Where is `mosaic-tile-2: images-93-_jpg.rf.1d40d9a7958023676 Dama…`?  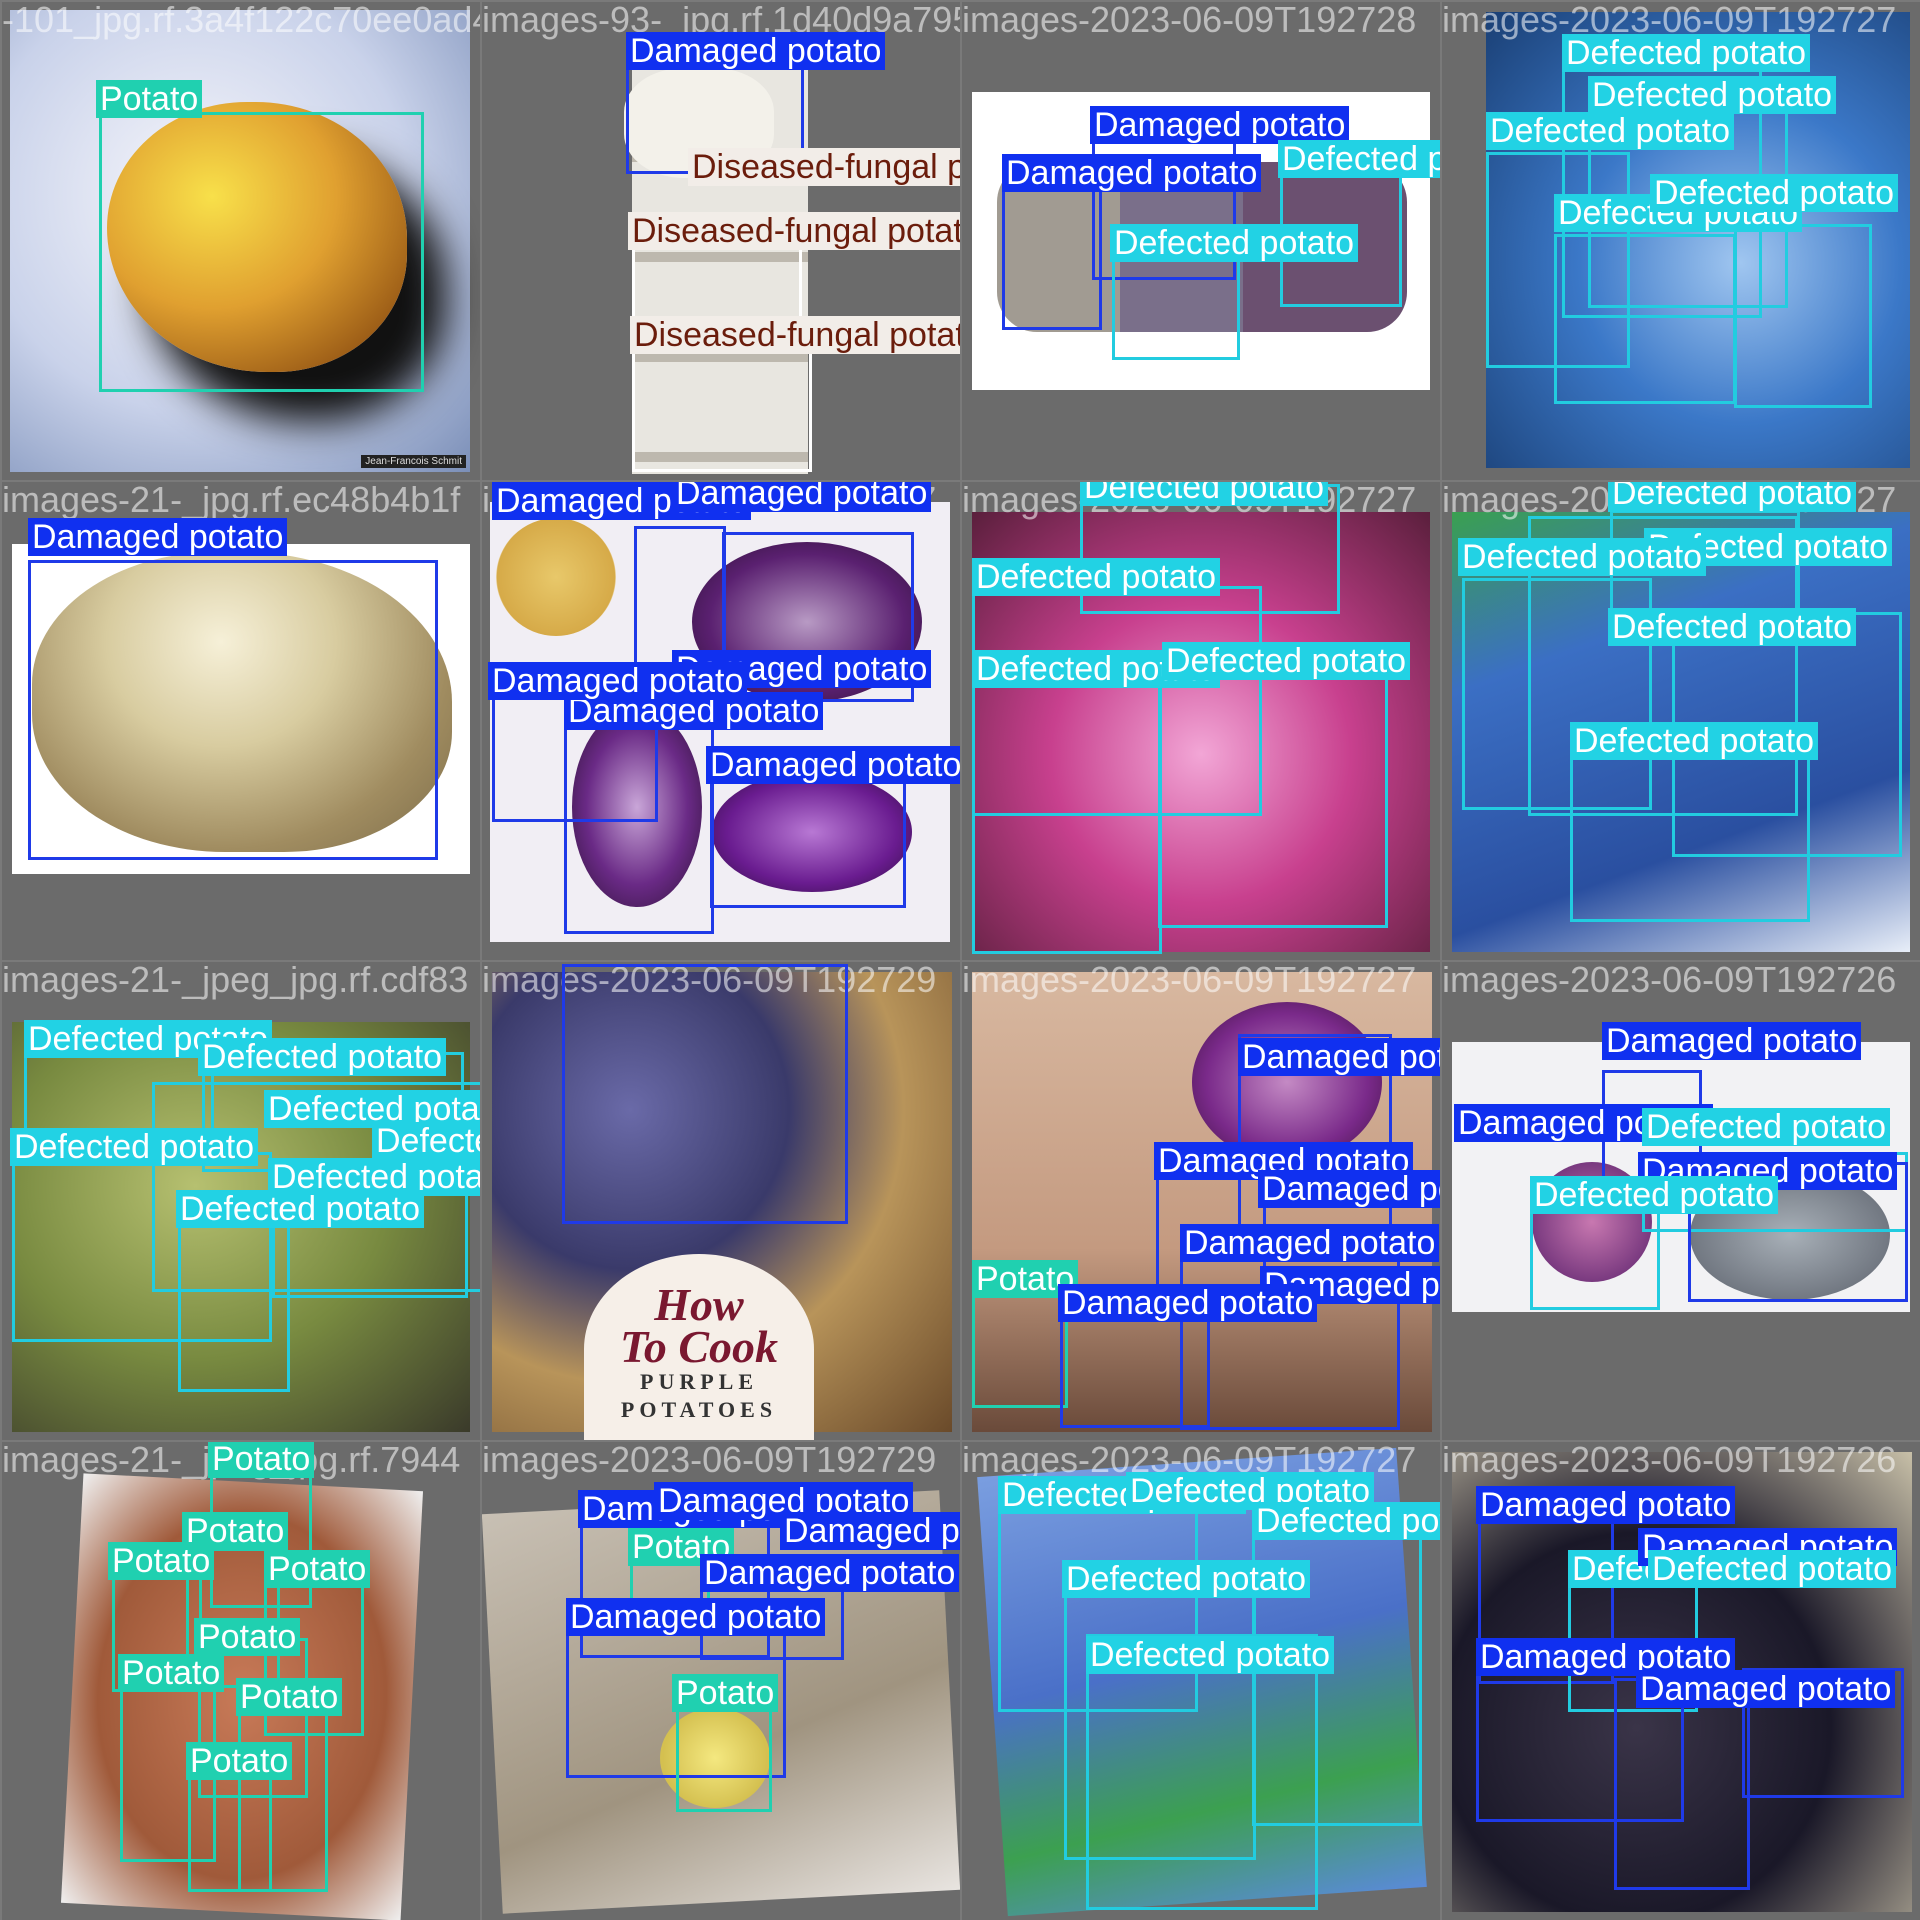
mosaic-tile-2: images-93-_jpg.rf.1d40d9a7958023676 Dama… is located at coordinates (721, 241).